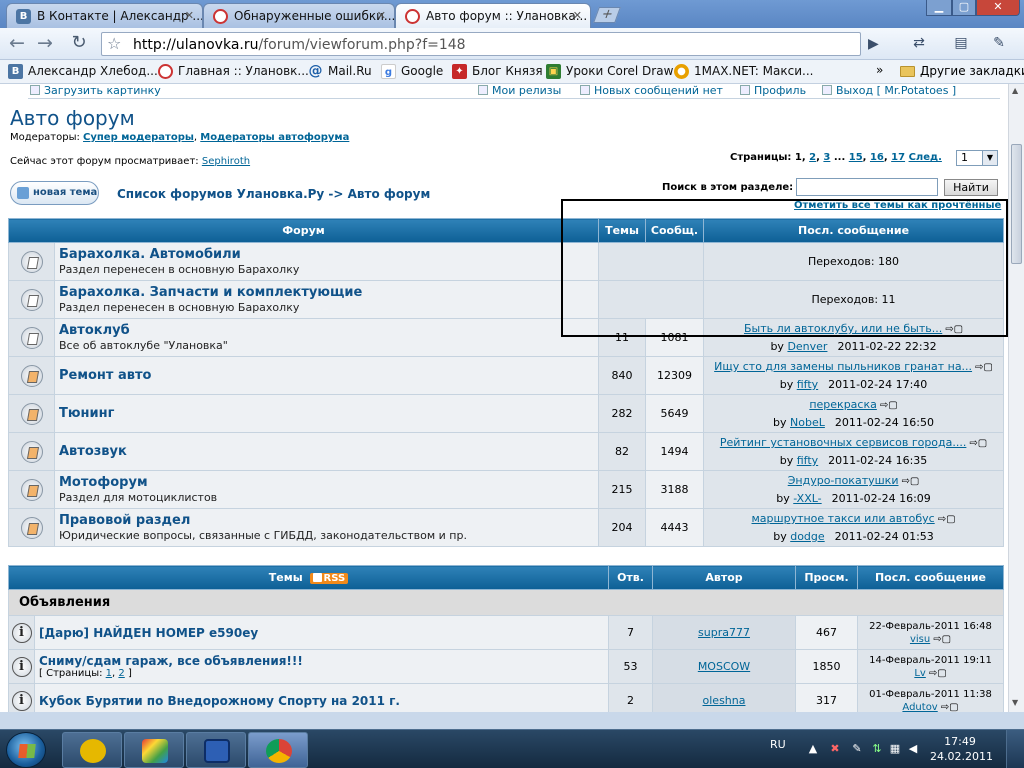 This screenshot has width=1024, height=768. I want to click on search-button: Найти, so click(971, 187).